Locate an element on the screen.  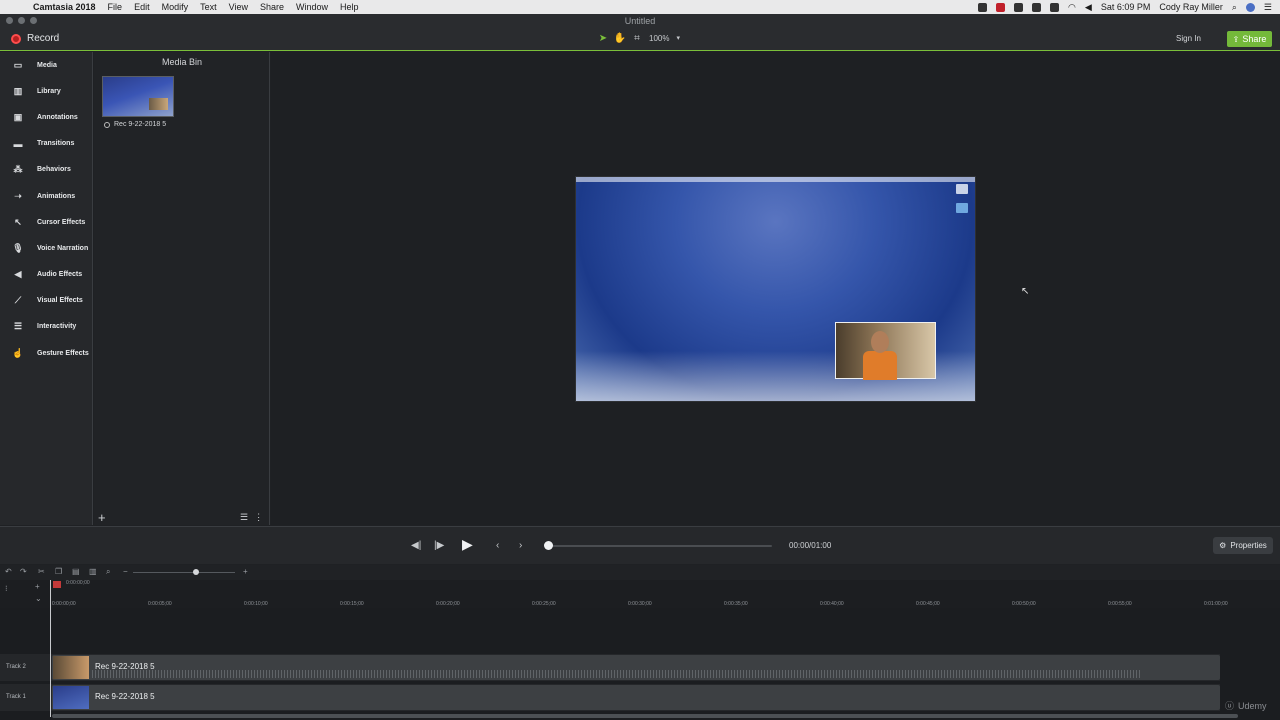
sidebar-item-transitions: ▬ Transitions is located at coordinates (46, 144).